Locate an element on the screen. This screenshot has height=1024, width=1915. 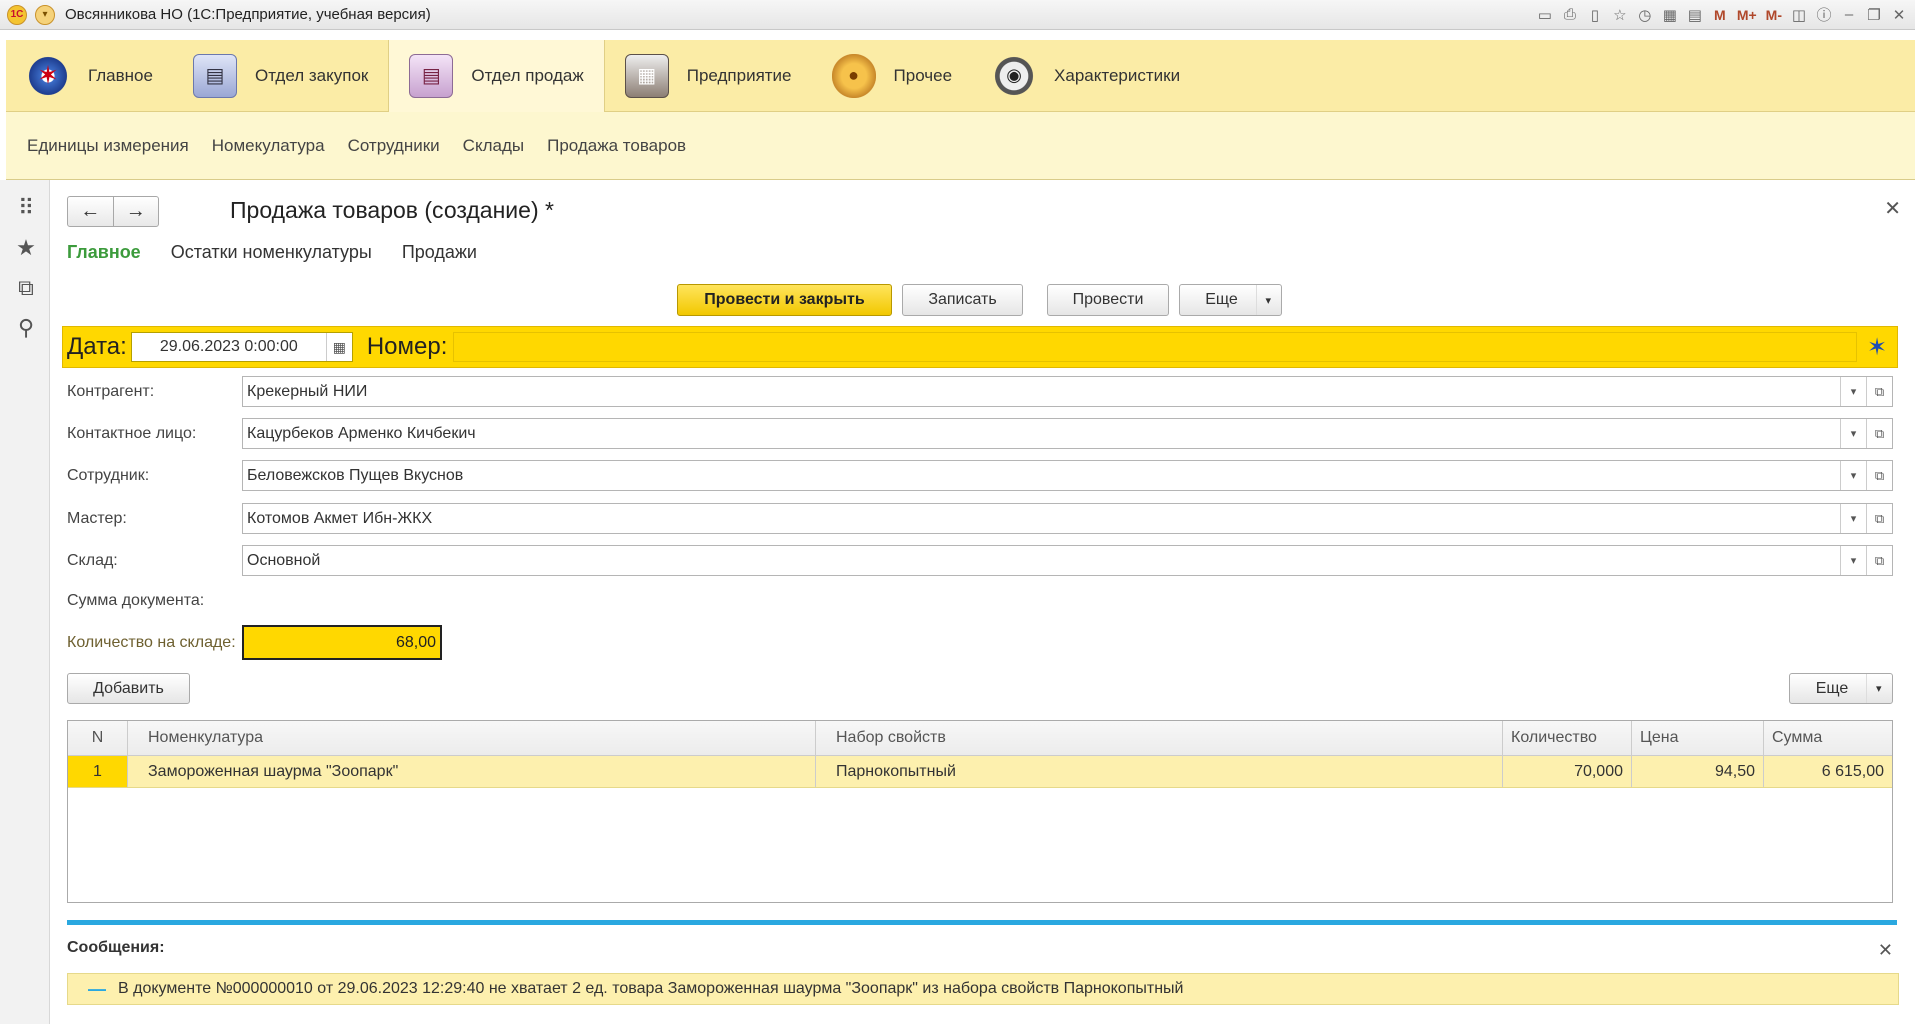
section-sales: ▤ Отдел продаж is located at coordinates (496, 75).